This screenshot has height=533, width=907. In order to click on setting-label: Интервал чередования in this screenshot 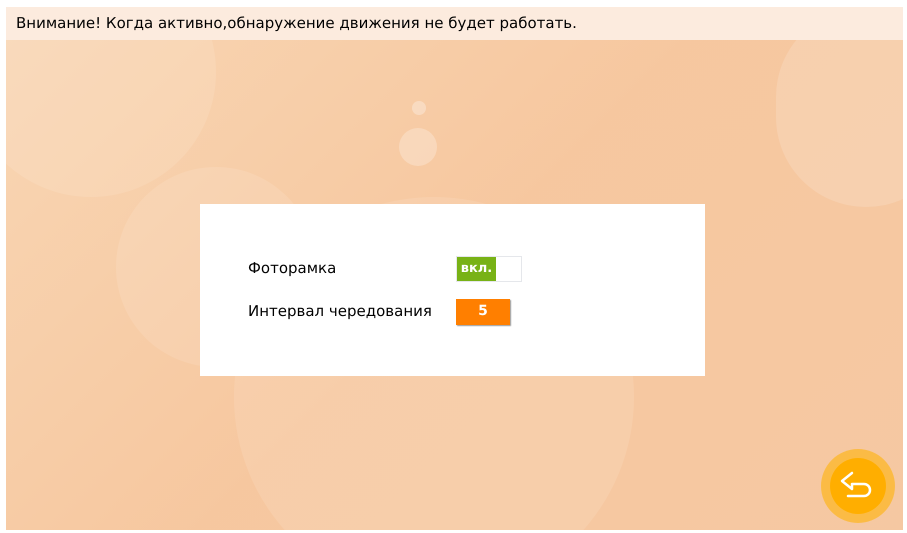, I will do `click(340, 311)`.